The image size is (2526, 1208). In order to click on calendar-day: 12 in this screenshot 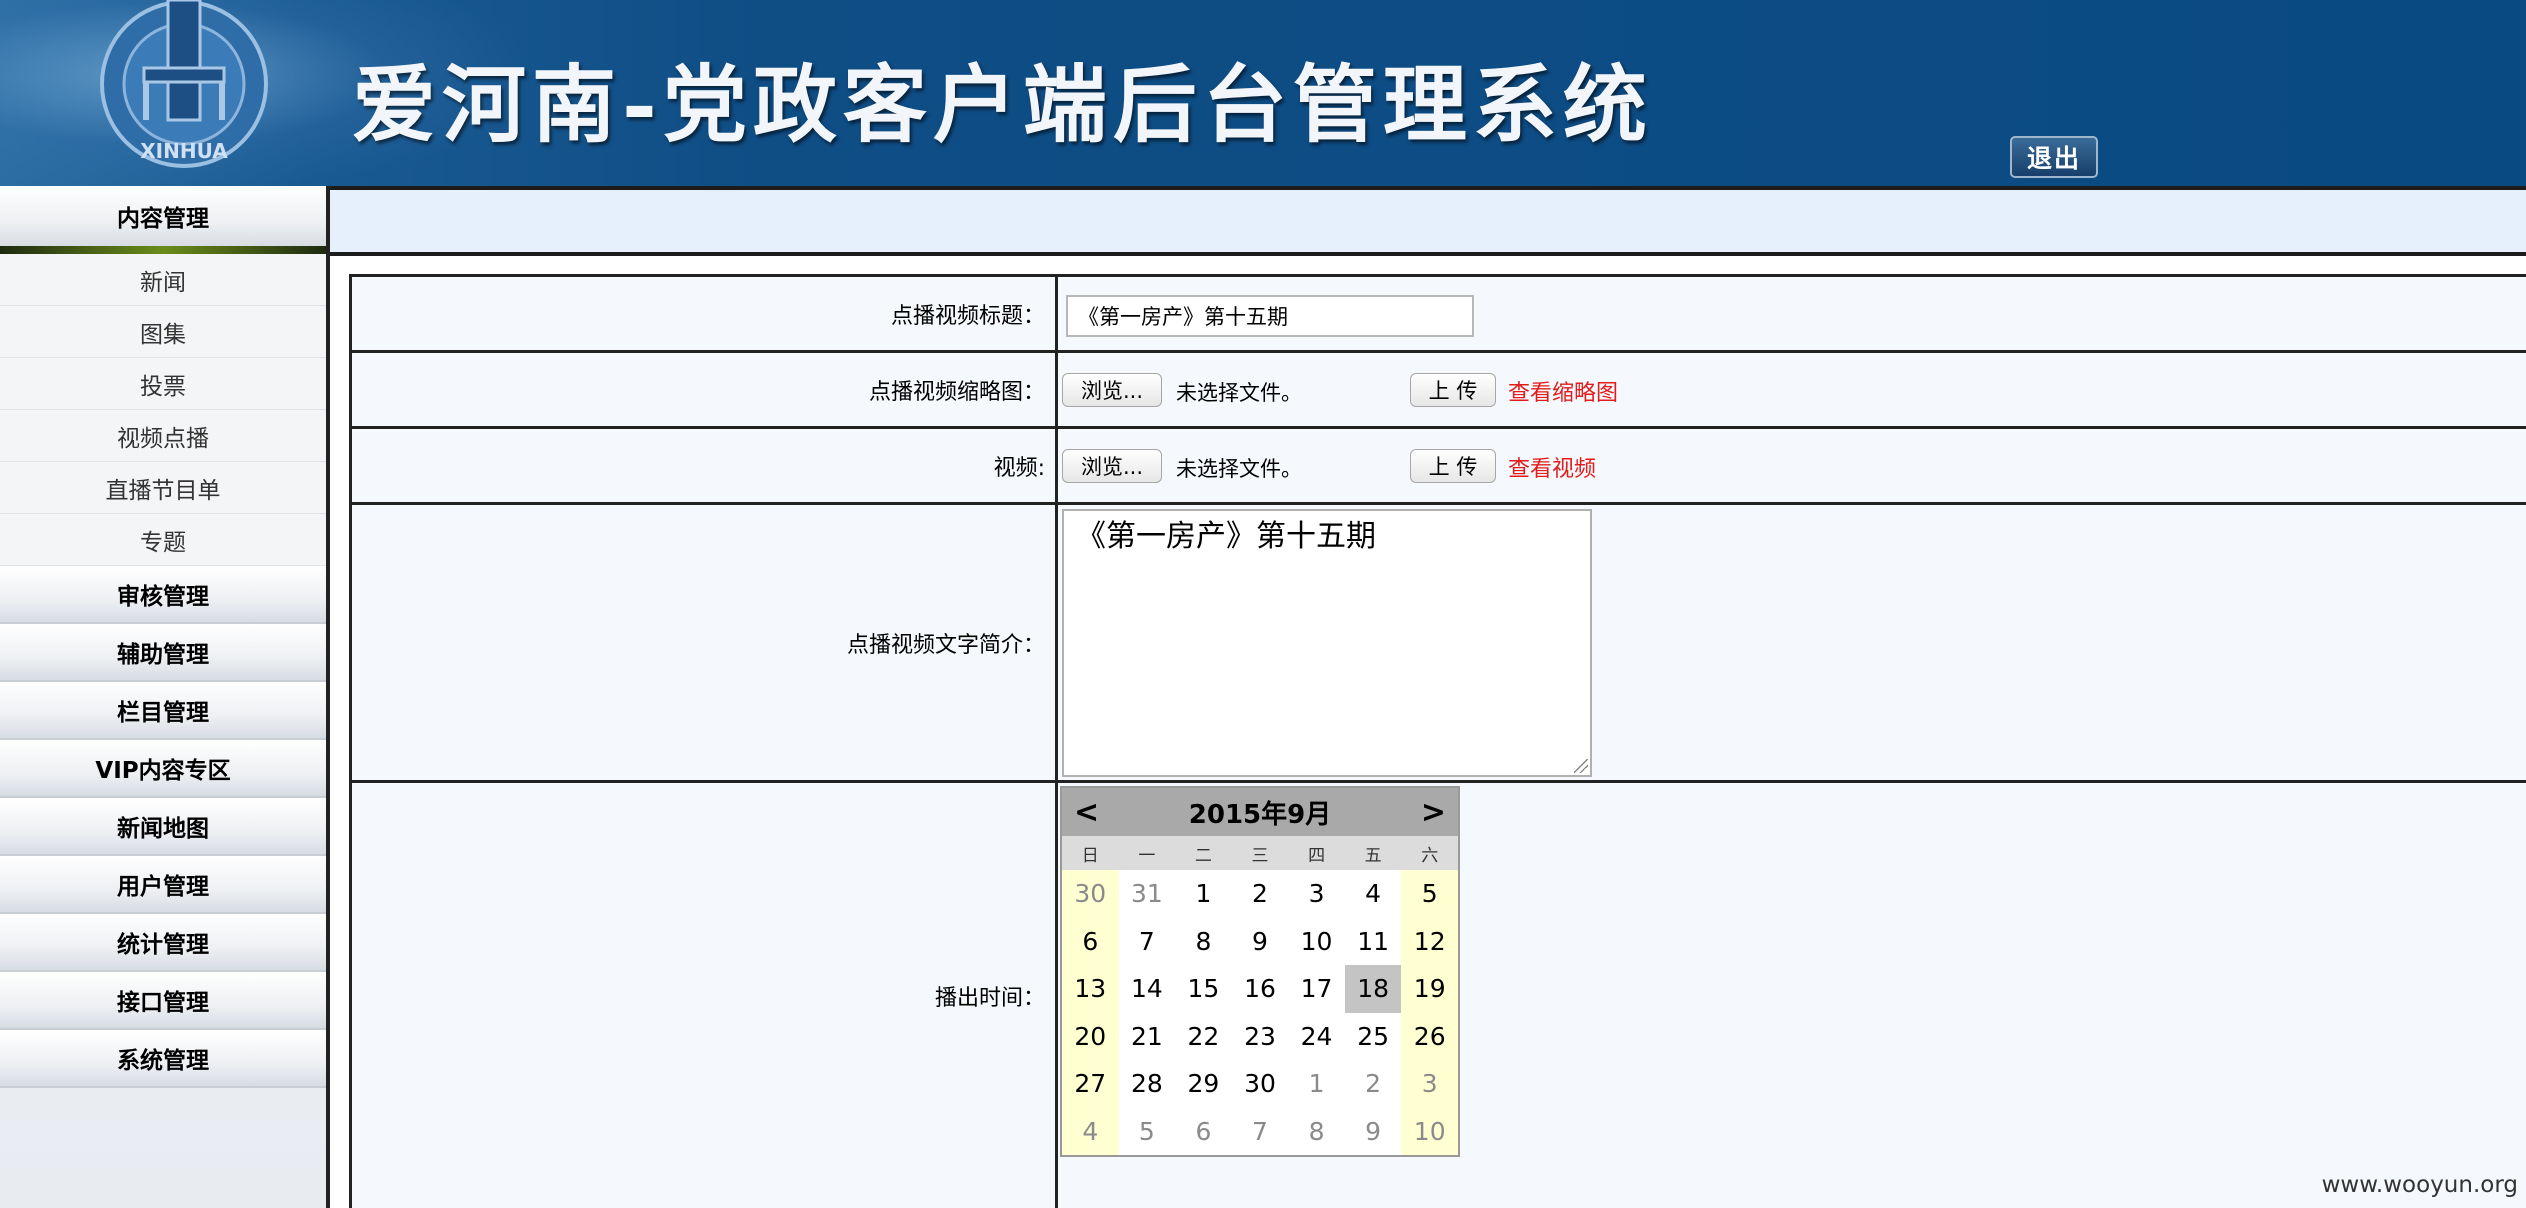, I will do `click(1429, 941)`.